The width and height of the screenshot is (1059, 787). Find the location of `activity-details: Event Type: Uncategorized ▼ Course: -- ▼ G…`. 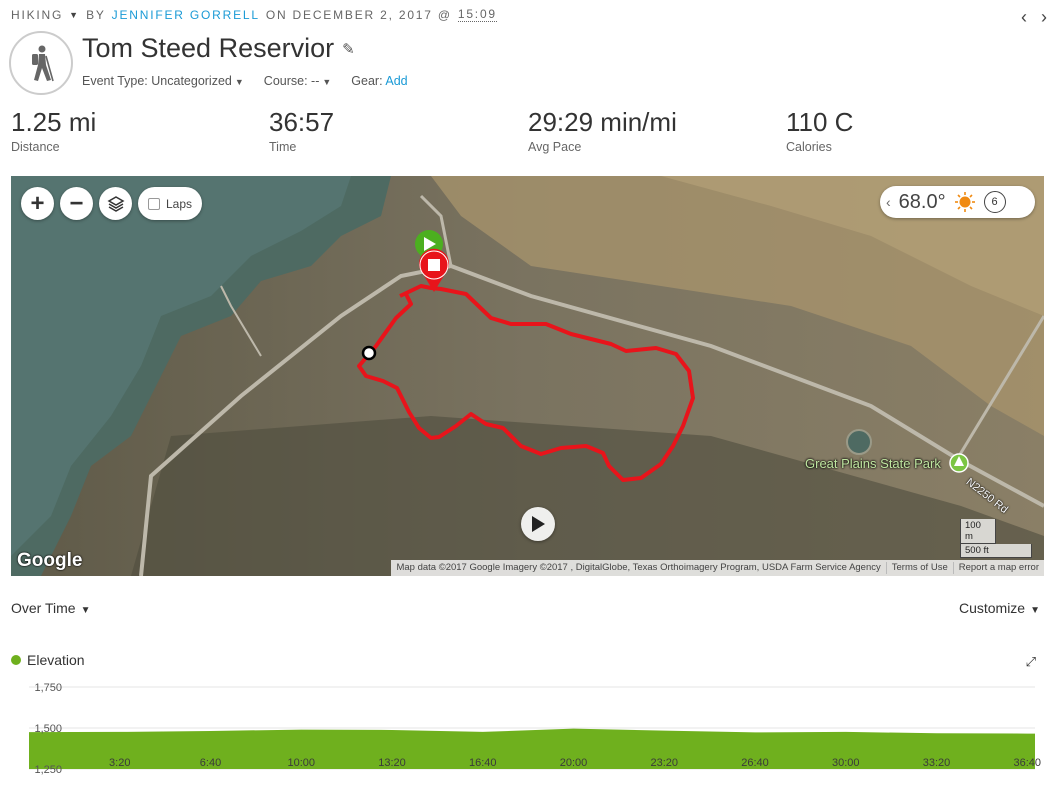

activity-details: Event Type: Uncategorized ▼ Course: -- ▼ G… is located at coordinates (245, 81).